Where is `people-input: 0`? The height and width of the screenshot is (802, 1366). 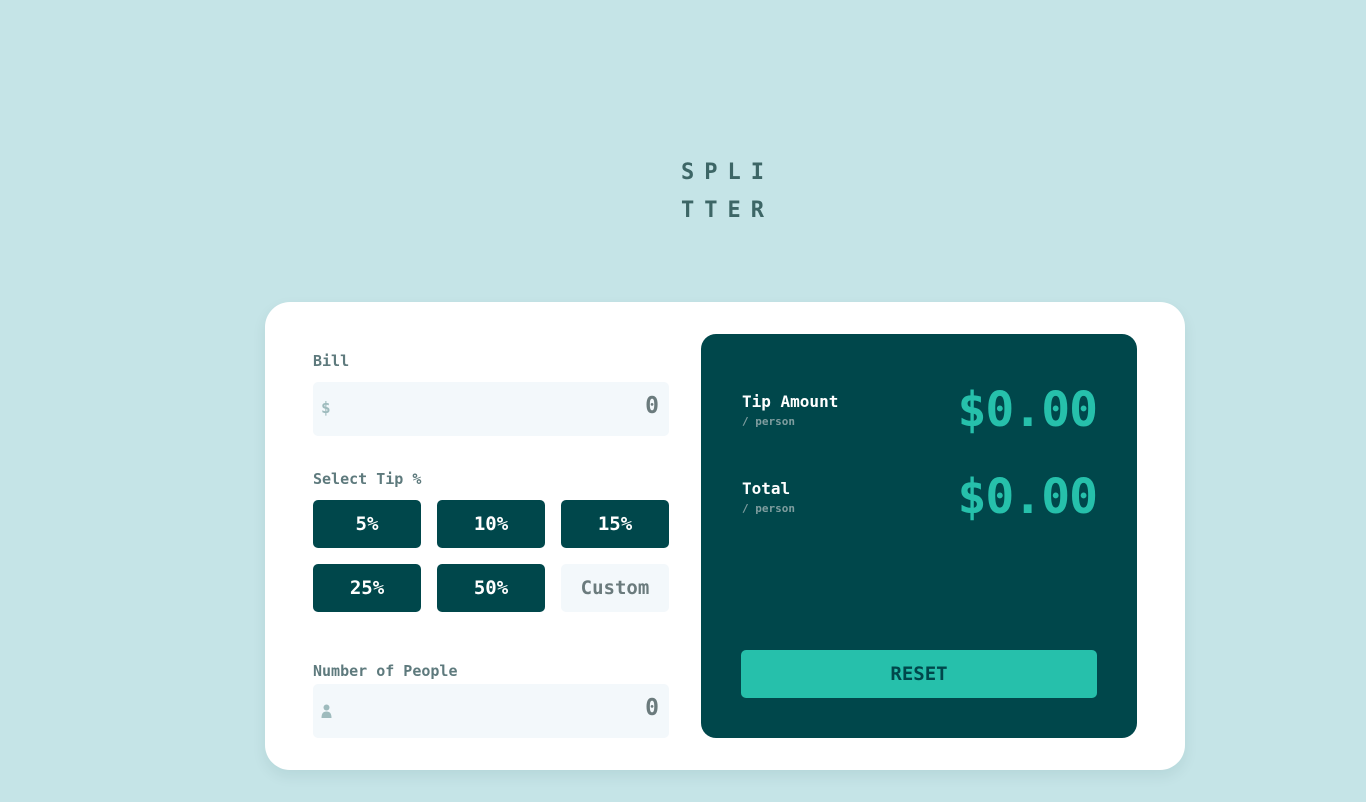
people-input: 0 is located at coordinates (491, 711).